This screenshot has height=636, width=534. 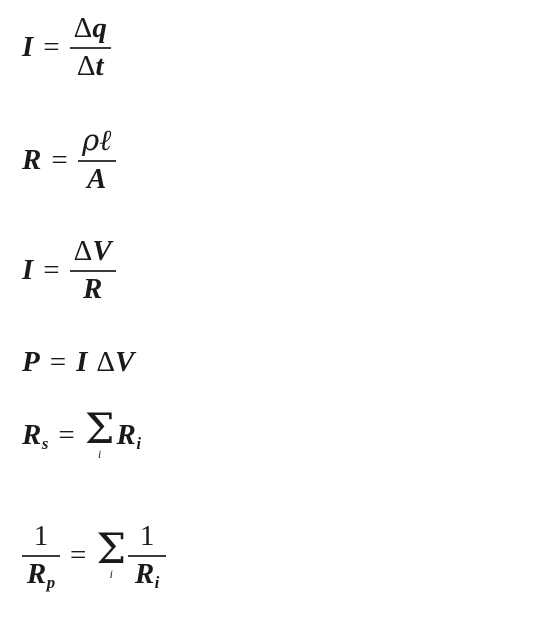 I want to click on summand-resistance: Ri, so click(x=128, y=435).